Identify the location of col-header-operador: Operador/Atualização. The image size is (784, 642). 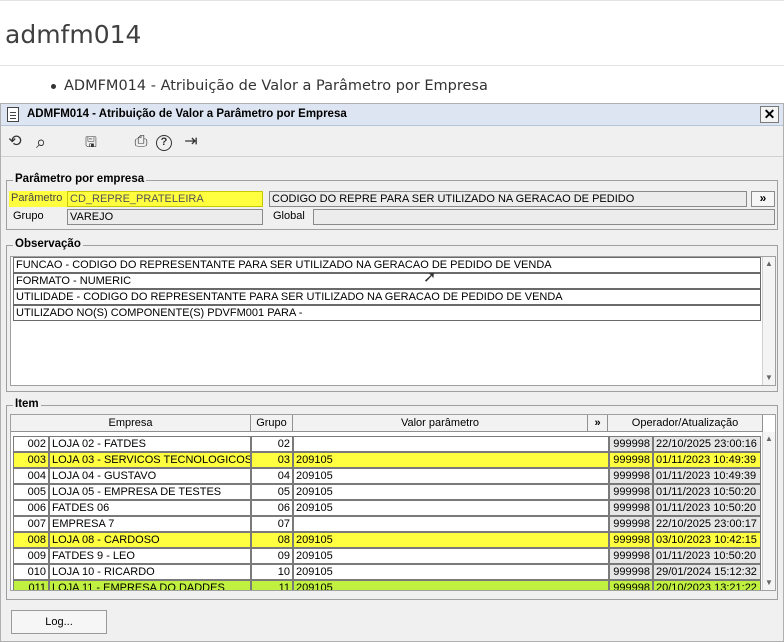
(685, 423).